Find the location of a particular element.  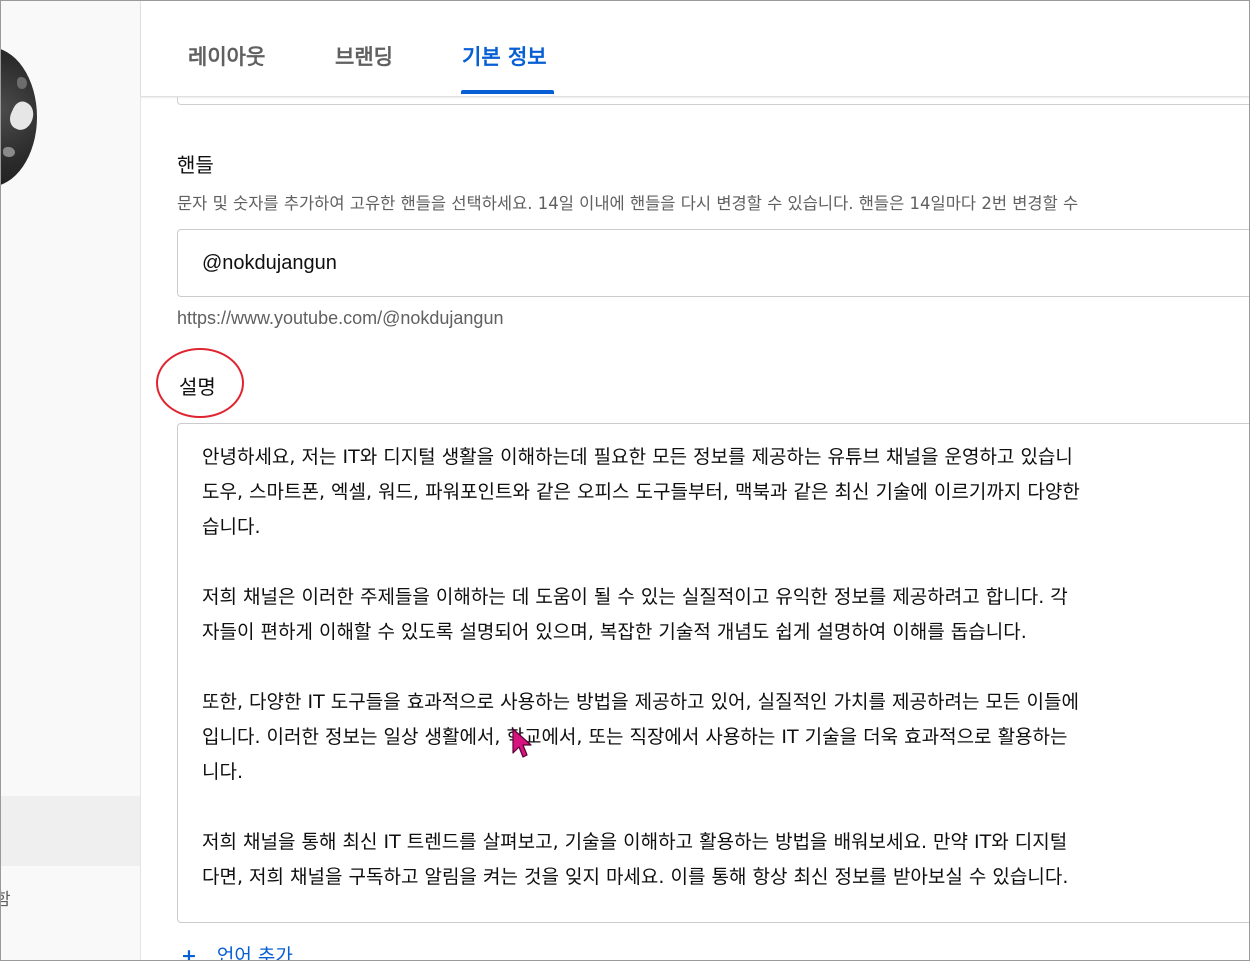

tab-branding: 브랜딩 is located at coordinates (364, 56).